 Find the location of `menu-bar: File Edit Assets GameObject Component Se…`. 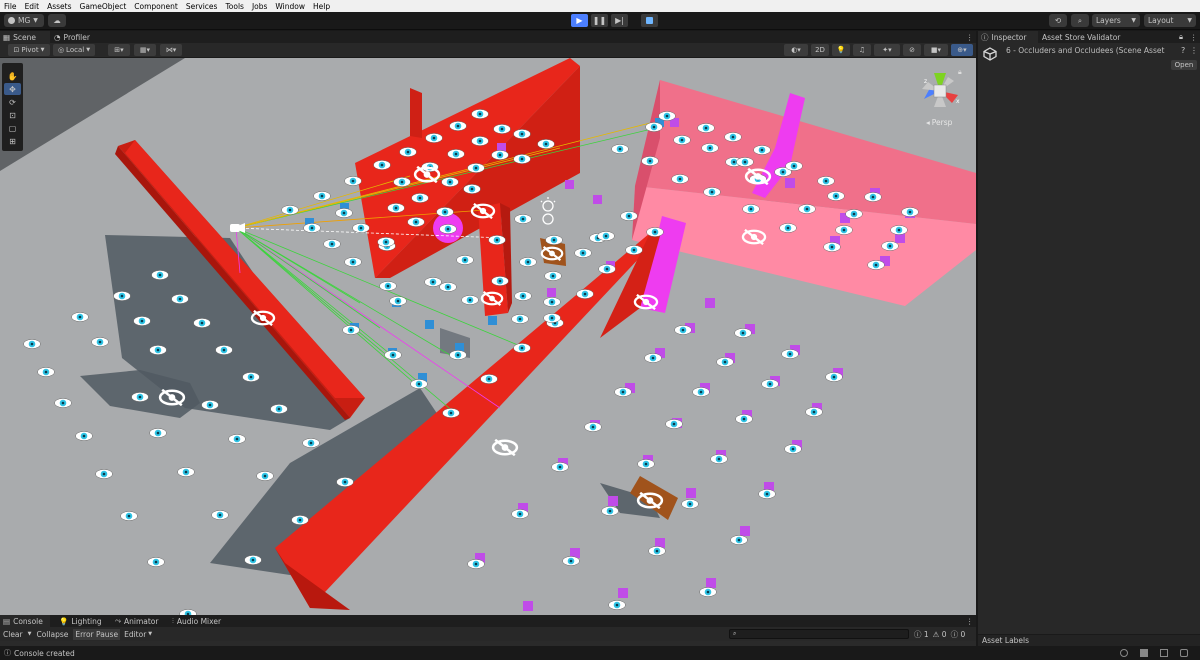

menu-bar: File Edit Assets GameObject Component Se… is located at coordinates (600, 6).